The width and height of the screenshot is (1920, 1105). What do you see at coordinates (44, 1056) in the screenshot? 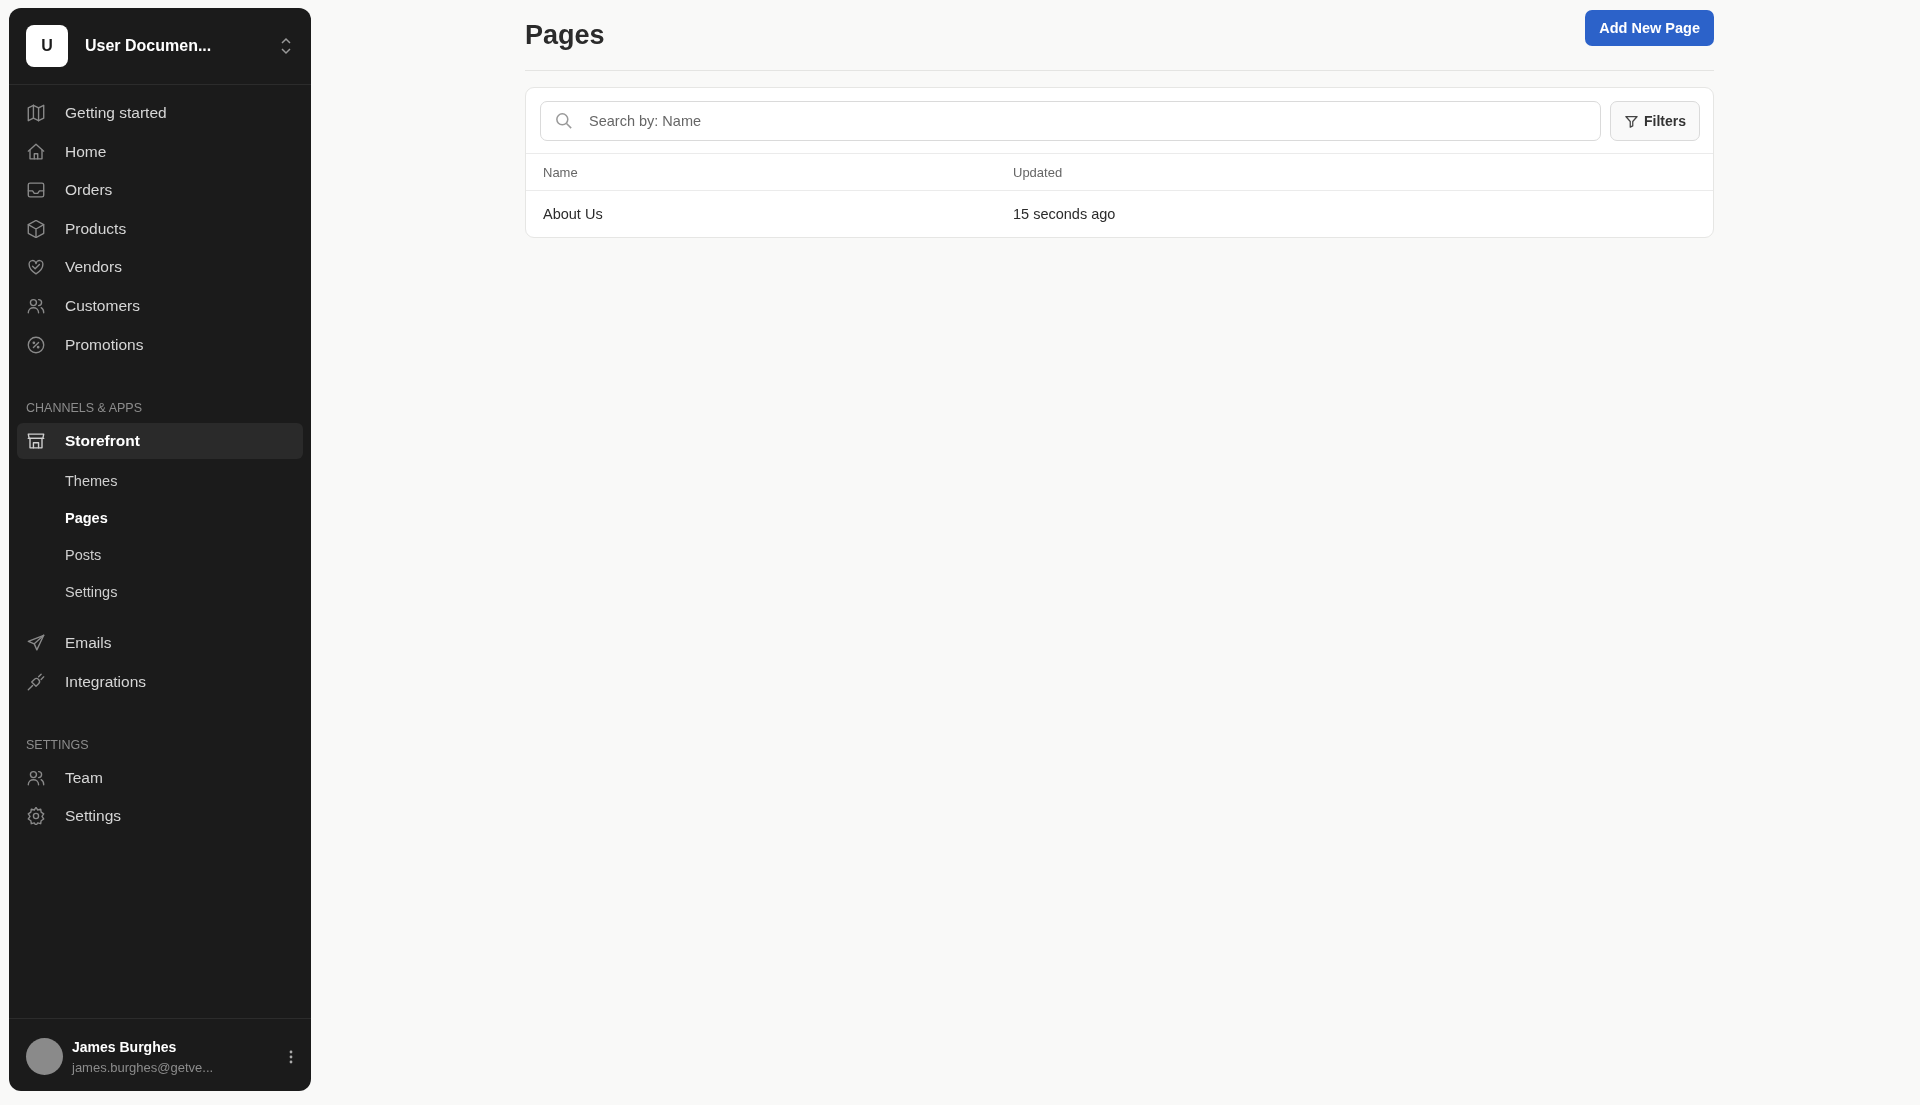
I see `avatar` at bounding box center [44, 1056].